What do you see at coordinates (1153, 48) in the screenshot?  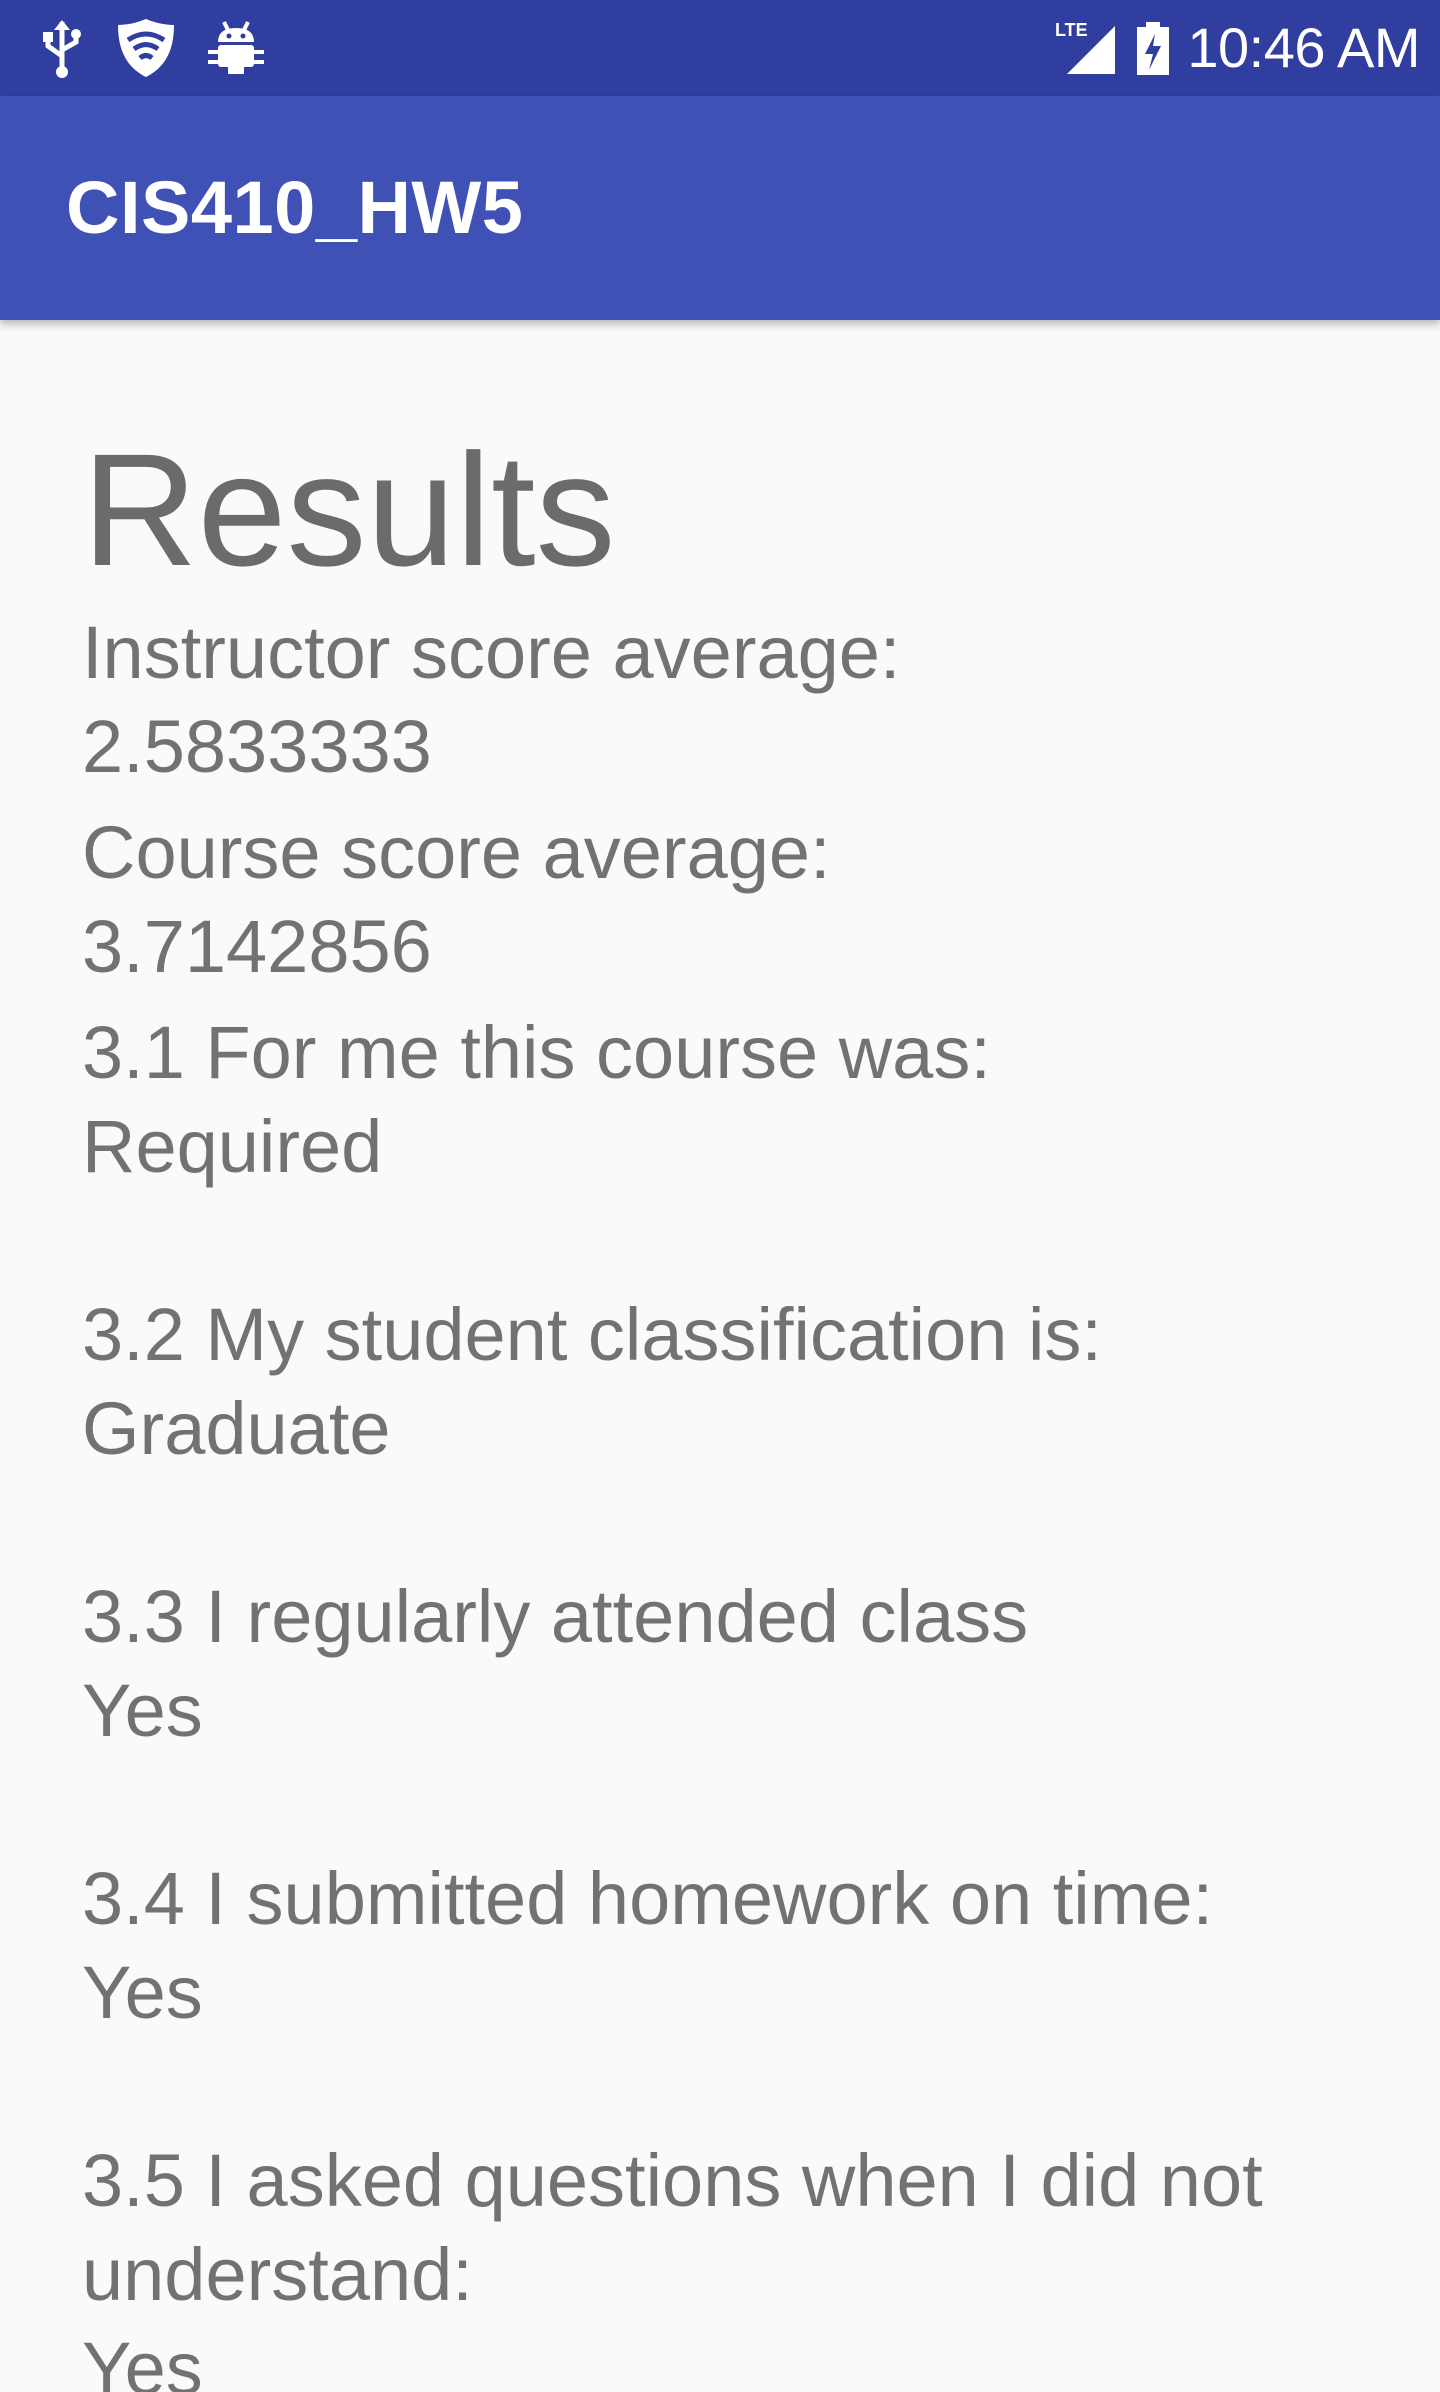 I see `battery-charging-icon` at bounding box center [1153, 48].